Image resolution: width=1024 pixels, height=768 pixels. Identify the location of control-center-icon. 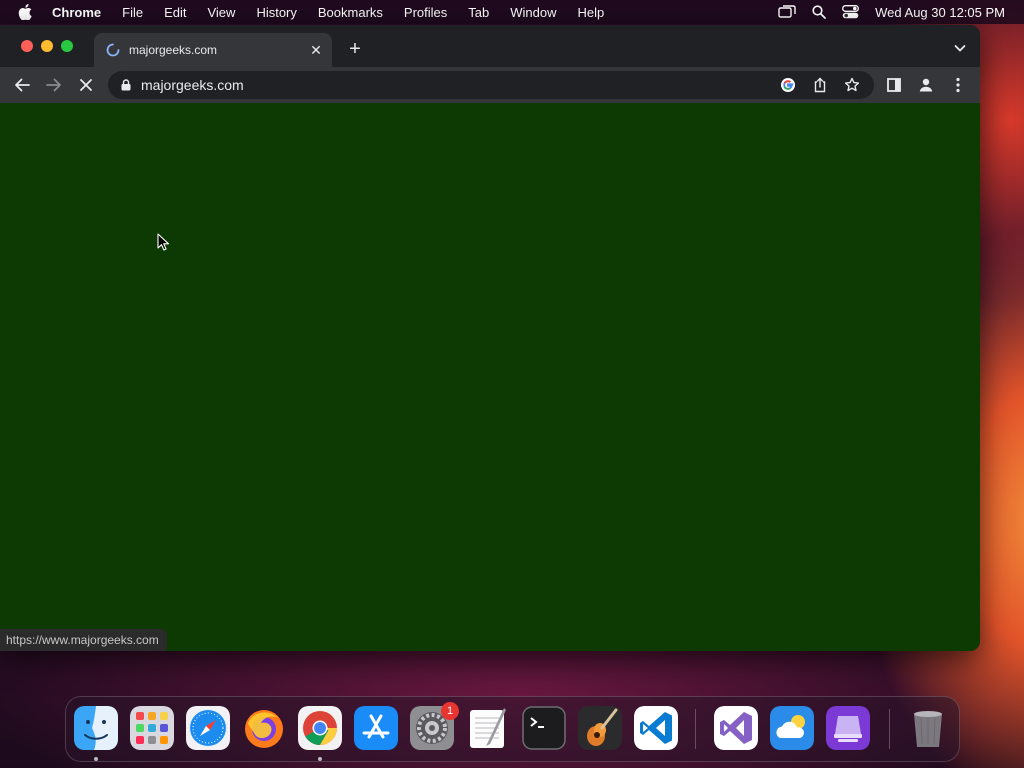
(851, 12).